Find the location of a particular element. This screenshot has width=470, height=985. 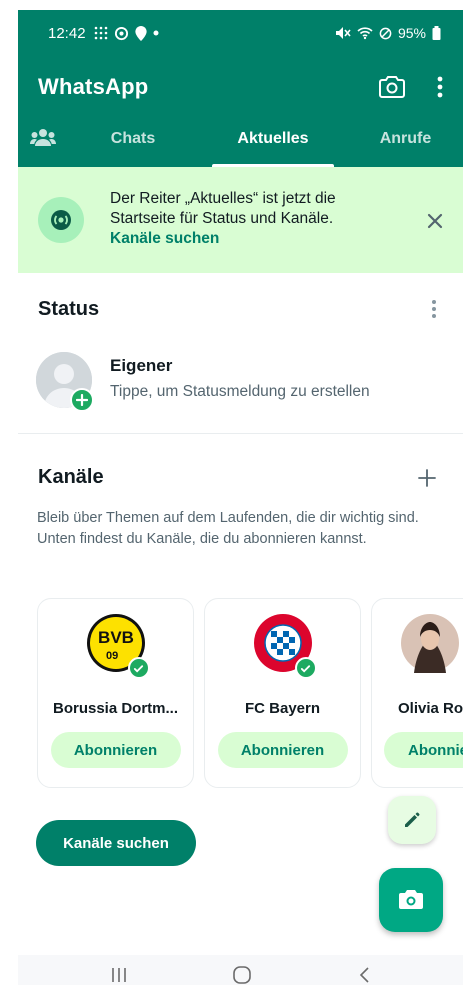

mute-icon is located at coordinates (343, 33).